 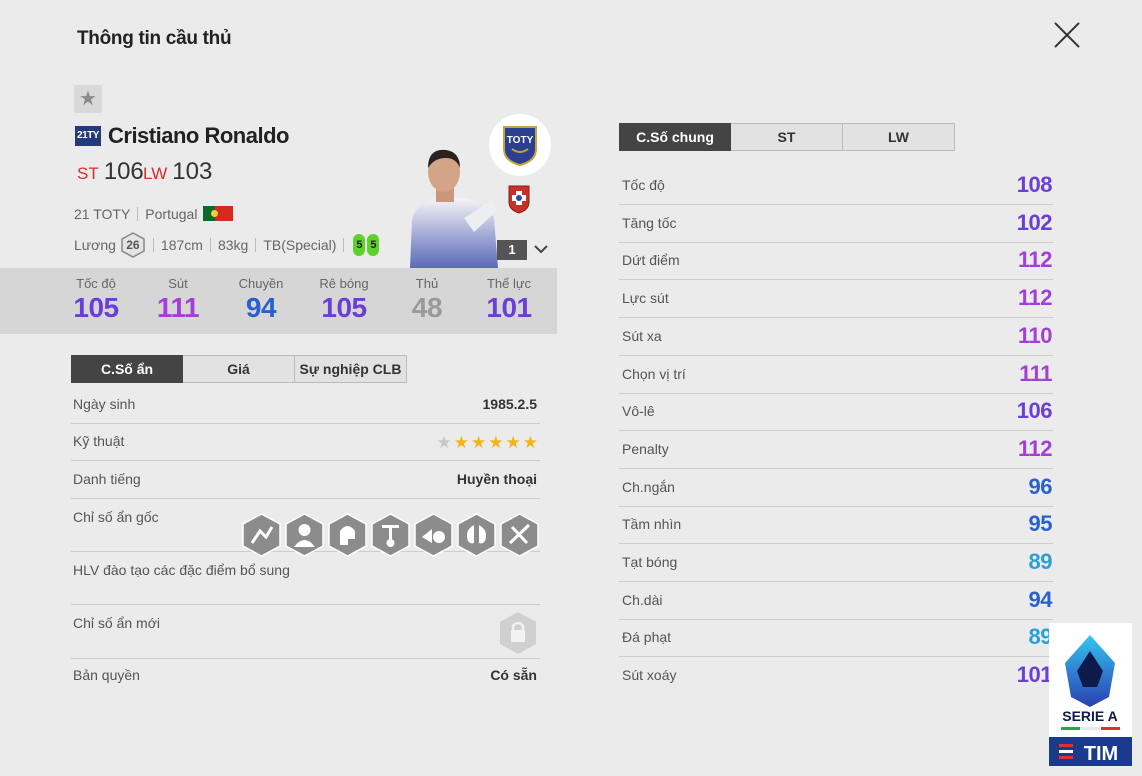 What do you see at coordinates (305, 680) in the screenshot?
I see `rights-row: Bản quyền Có sẵn` at bounding box center [305, 680].